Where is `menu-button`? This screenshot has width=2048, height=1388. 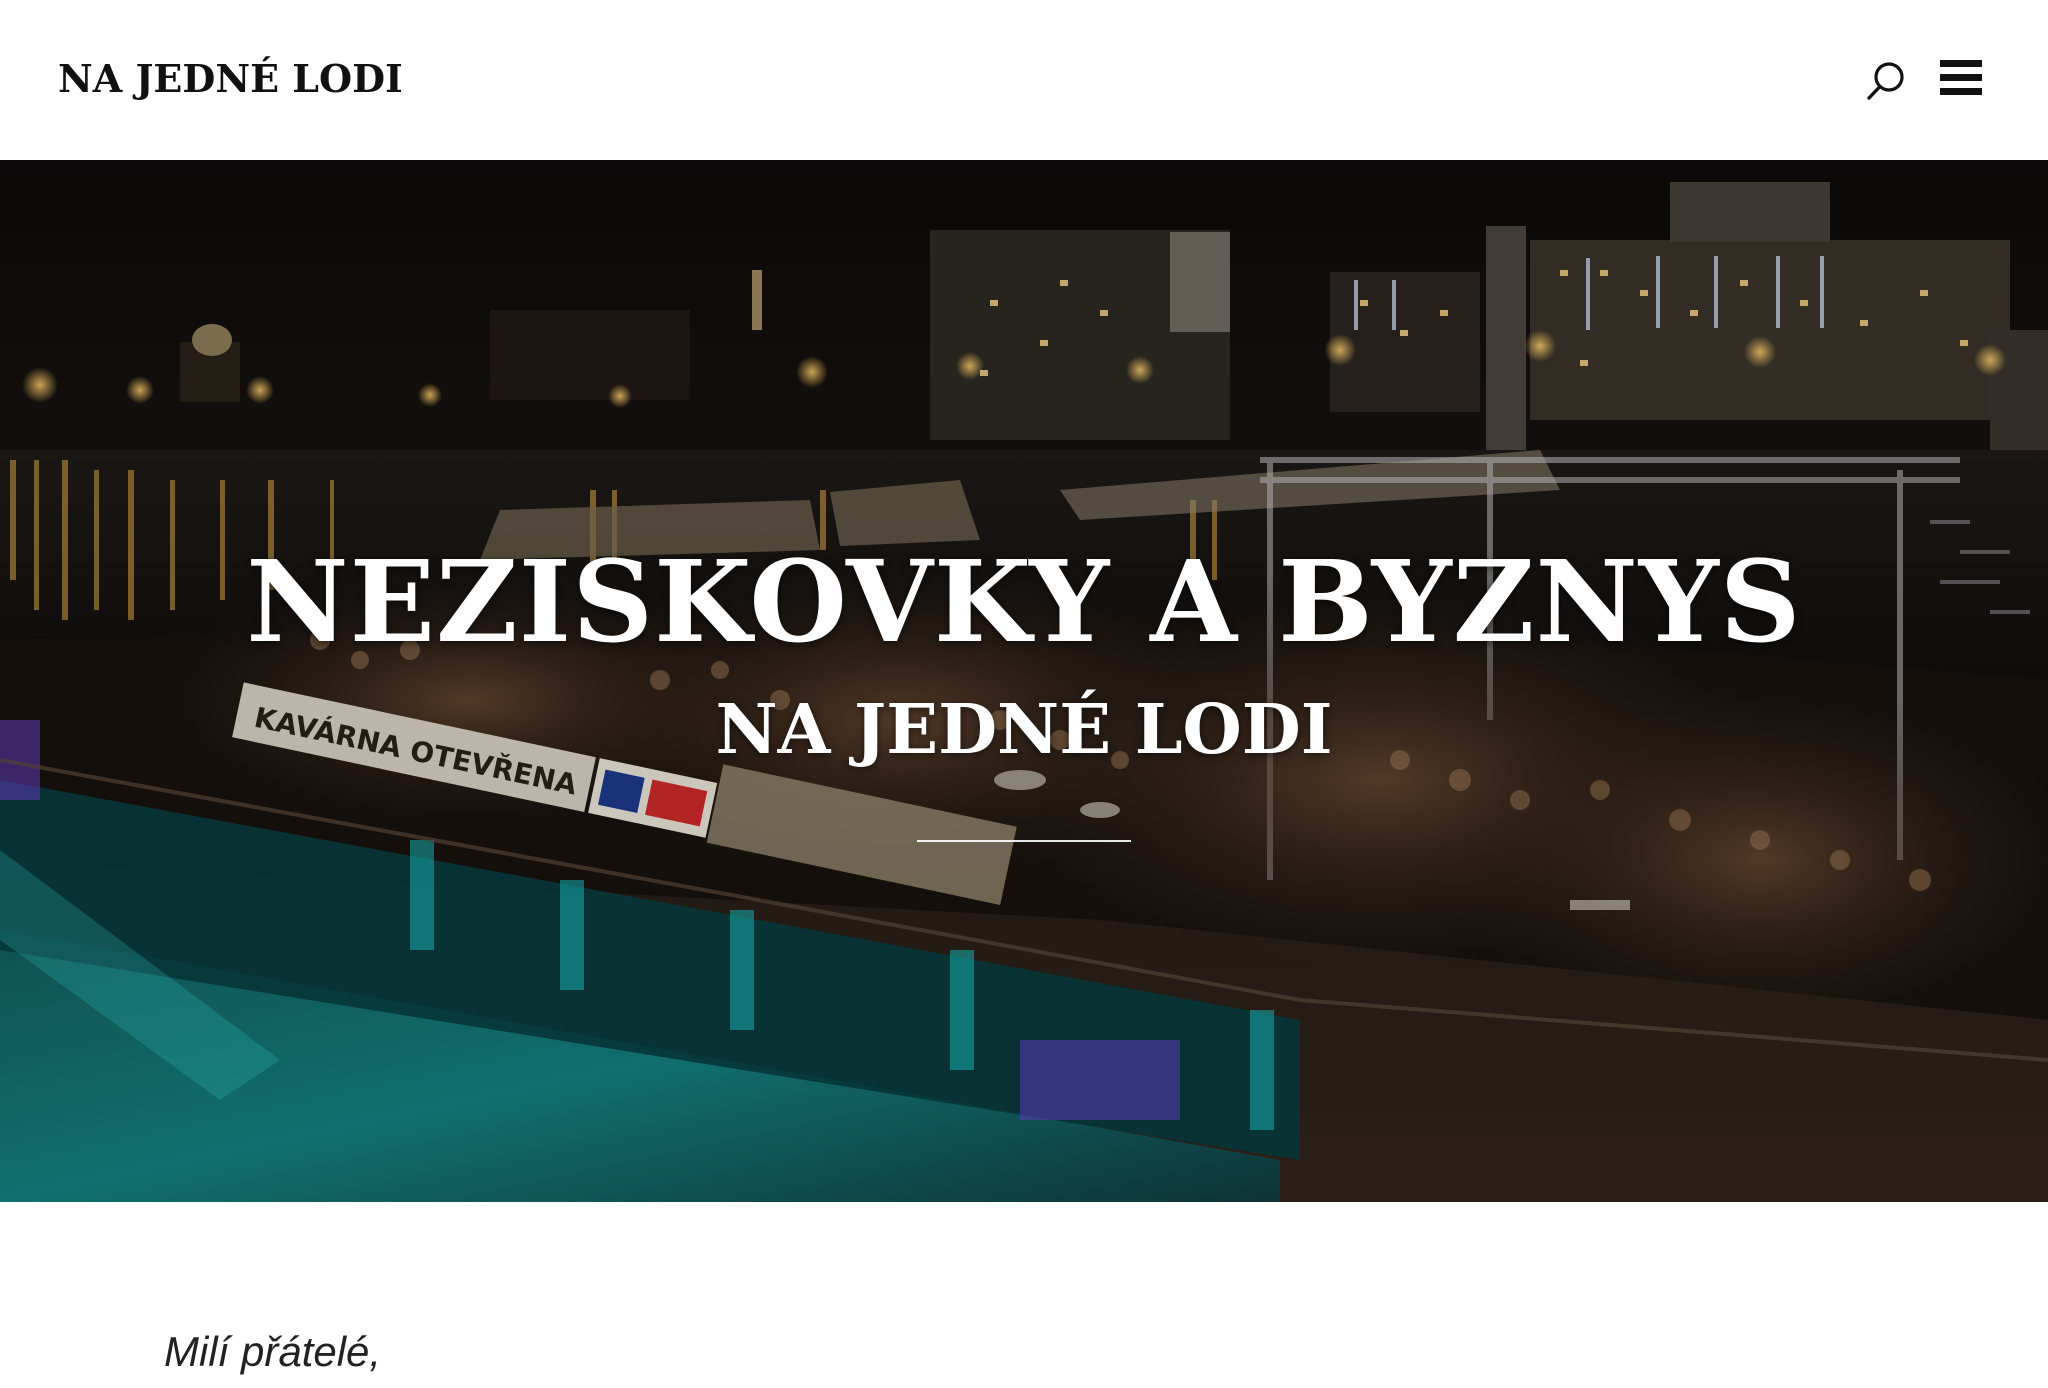 menu-button is located at coordinates (1961, 80).